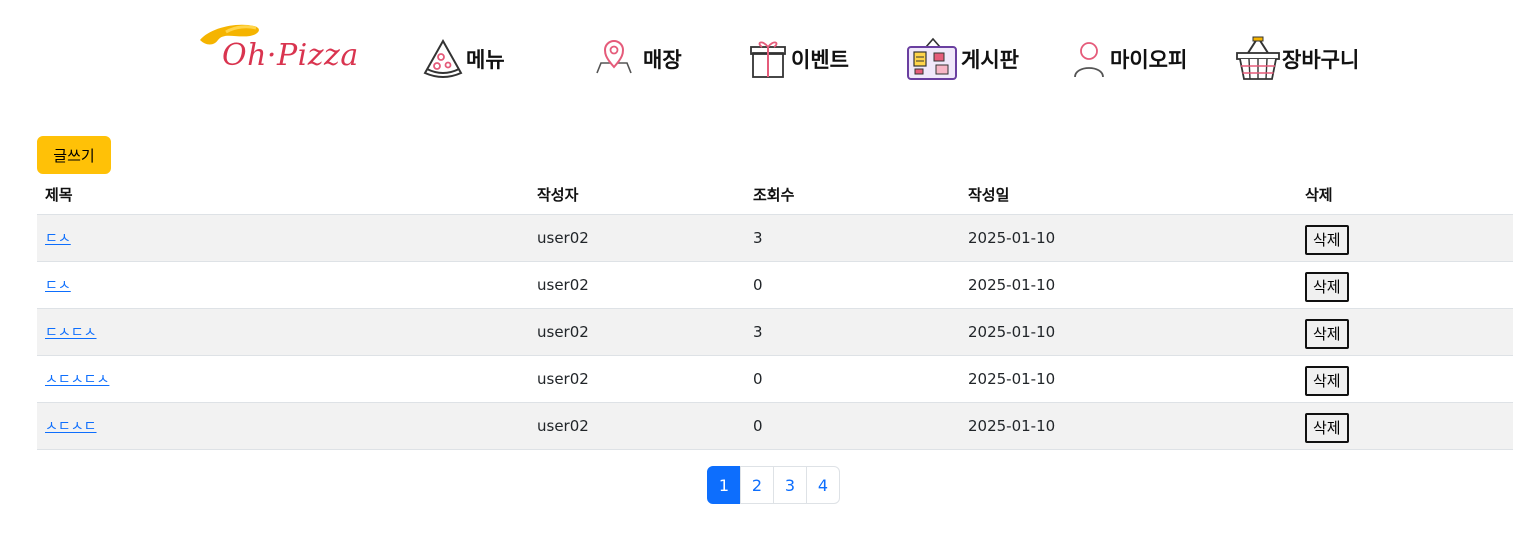 This screenshot has height=544, width=1540. I want to click on nav-item-store: 매장, so click(633, 59).